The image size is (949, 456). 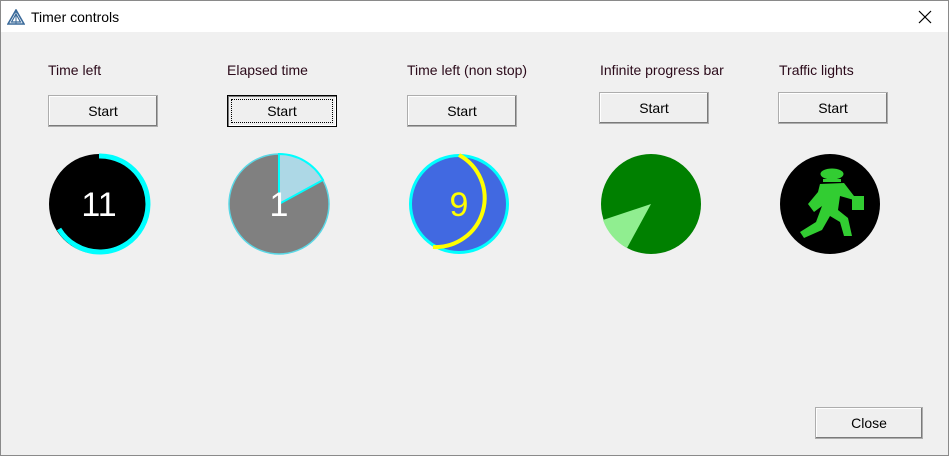 I want to click on elapsed-time-value: 1, so click(x=279, y=205).